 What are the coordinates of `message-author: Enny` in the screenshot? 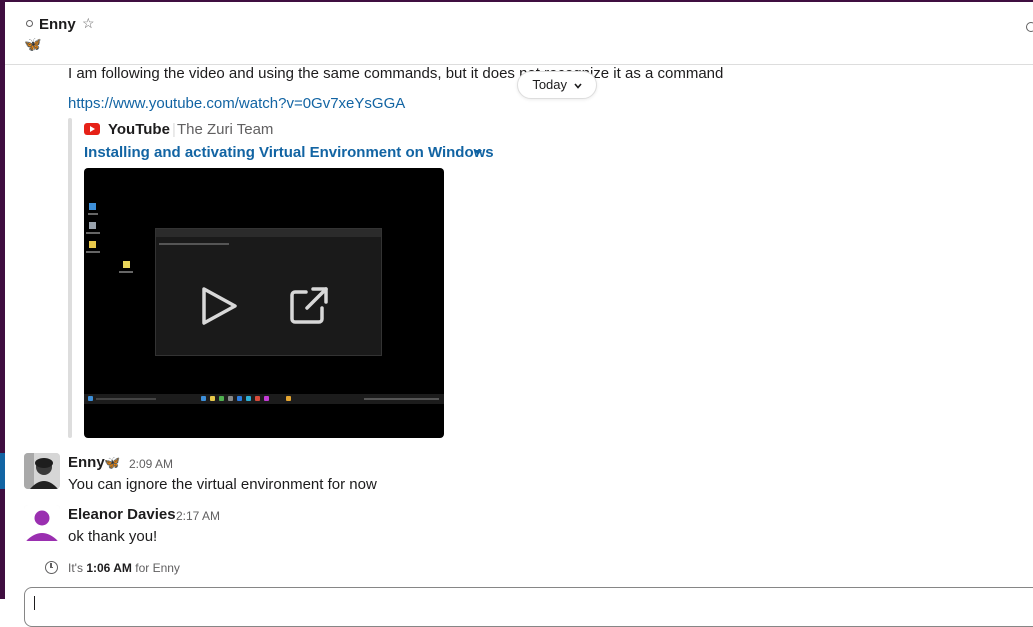 It's located at (86, 462).